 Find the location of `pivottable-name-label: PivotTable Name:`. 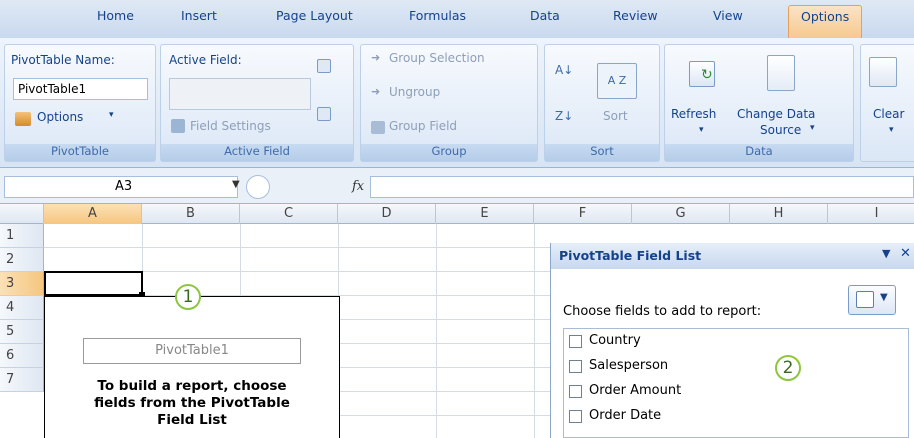

pivottable-name-label: PivotTable Name: is located at coordinates (63, 60).